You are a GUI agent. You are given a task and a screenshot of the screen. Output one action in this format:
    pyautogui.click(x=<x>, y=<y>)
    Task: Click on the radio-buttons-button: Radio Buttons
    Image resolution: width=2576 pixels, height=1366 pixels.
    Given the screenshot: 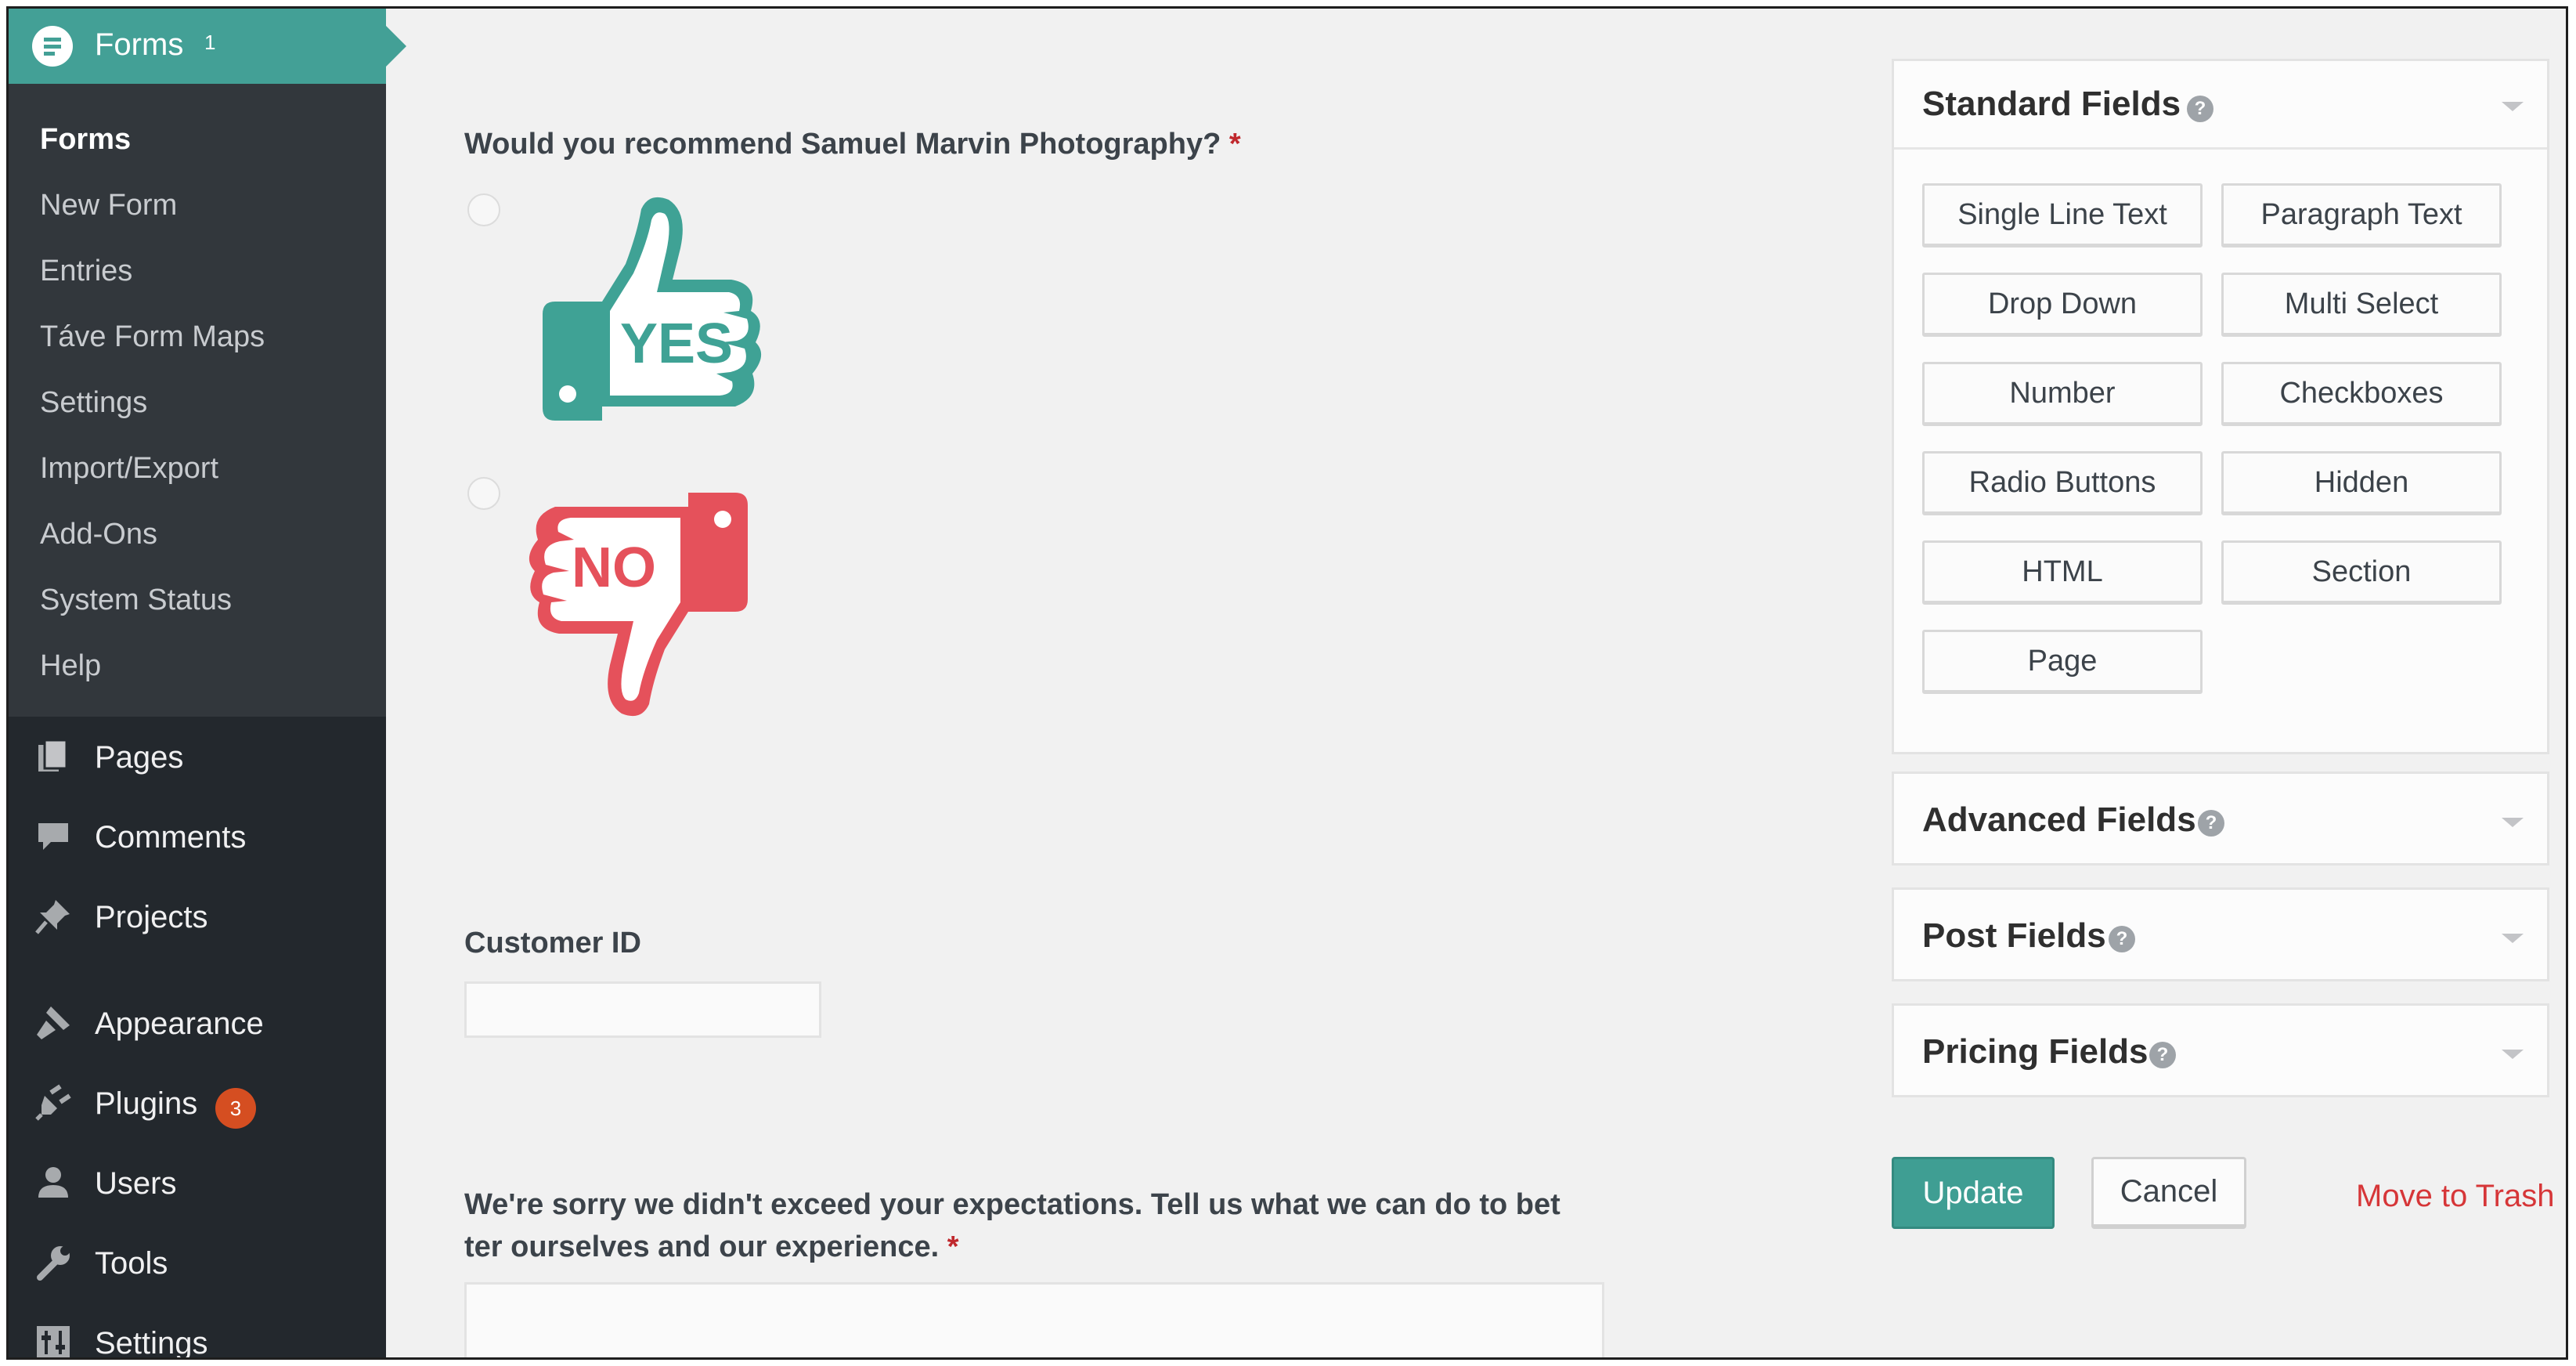 What is the action you would take?
    pyautogui.click(x=2062, y=483)
    